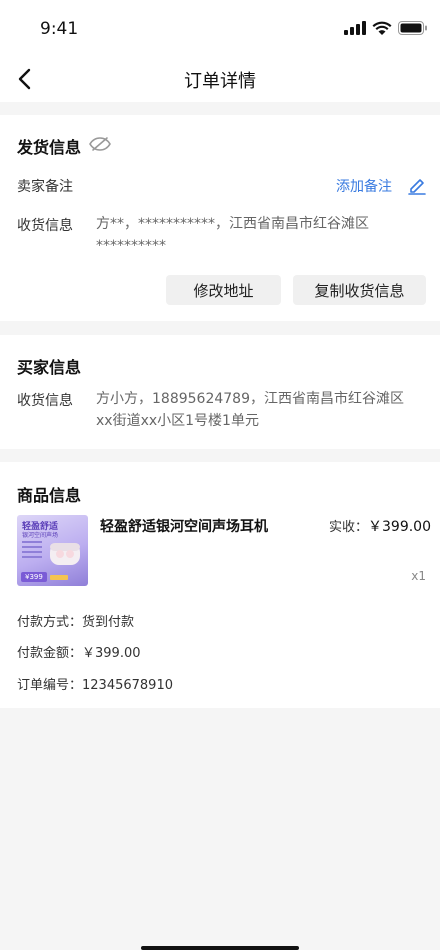 The width and height of the screenshot is (440, 950). What do you see at coordinates (399, 527) in the screenshot?
I see `product-price: ￥399.00` at bounding box center [399, 527].